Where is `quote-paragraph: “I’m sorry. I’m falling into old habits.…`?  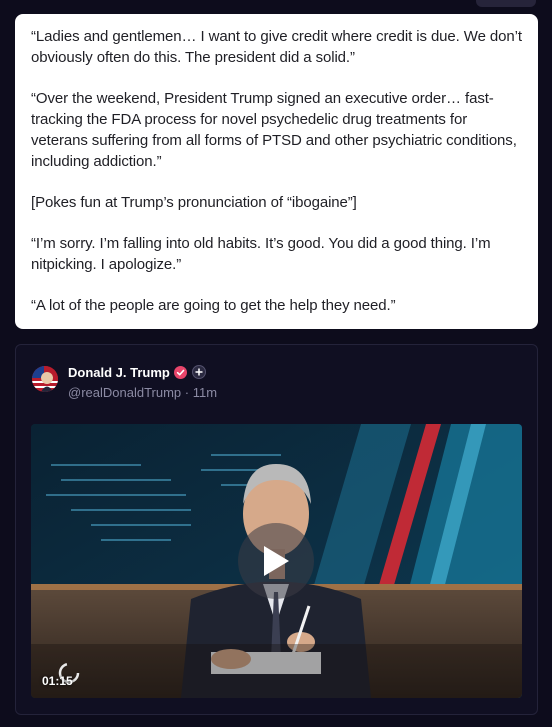
quote-paragraph: “I’m sorry. I’m falling into old habits.… is located at coordinates (261, 254).